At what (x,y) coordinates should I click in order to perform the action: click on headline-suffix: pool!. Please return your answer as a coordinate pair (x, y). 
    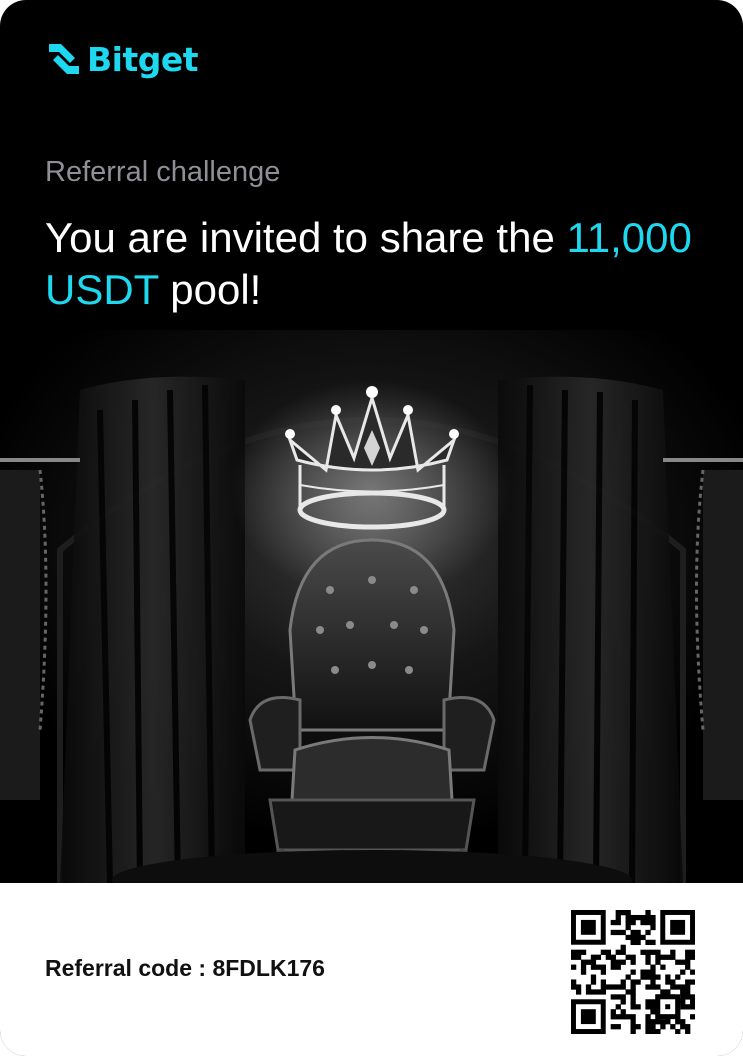
    Looking at the image, I should click on (210, 289).